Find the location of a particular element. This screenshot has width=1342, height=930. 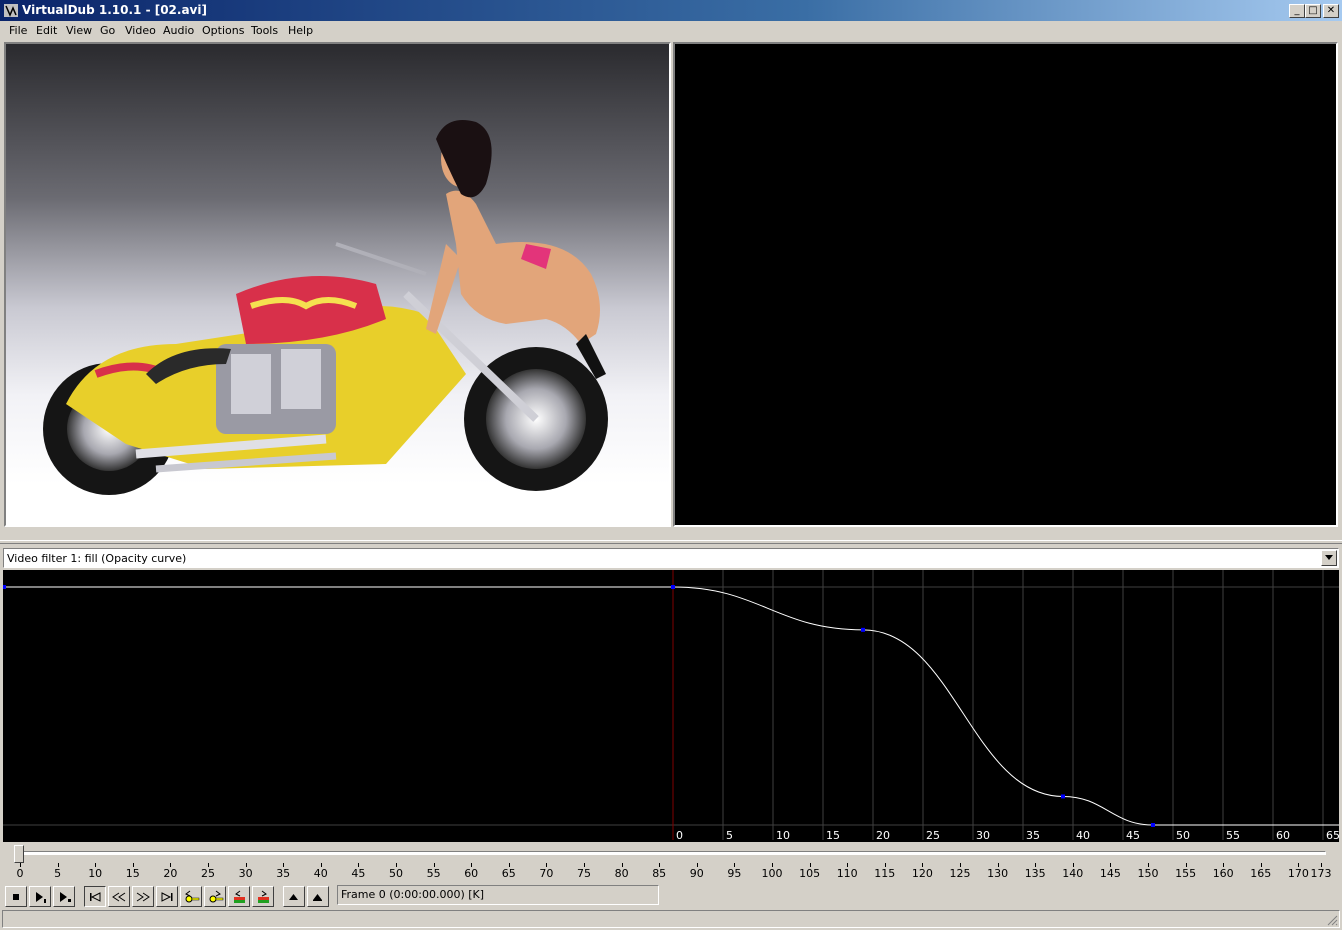

curve-frame-label: 30 is located at coordinates (983, 835).